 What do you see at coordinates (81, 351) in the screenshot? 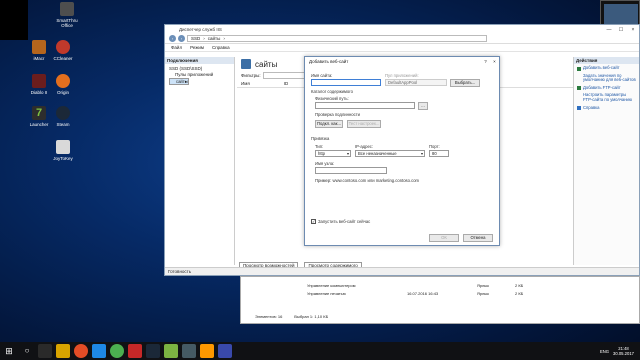
I see `firefox-taskbar-icon` at bounding box center [81, 351].